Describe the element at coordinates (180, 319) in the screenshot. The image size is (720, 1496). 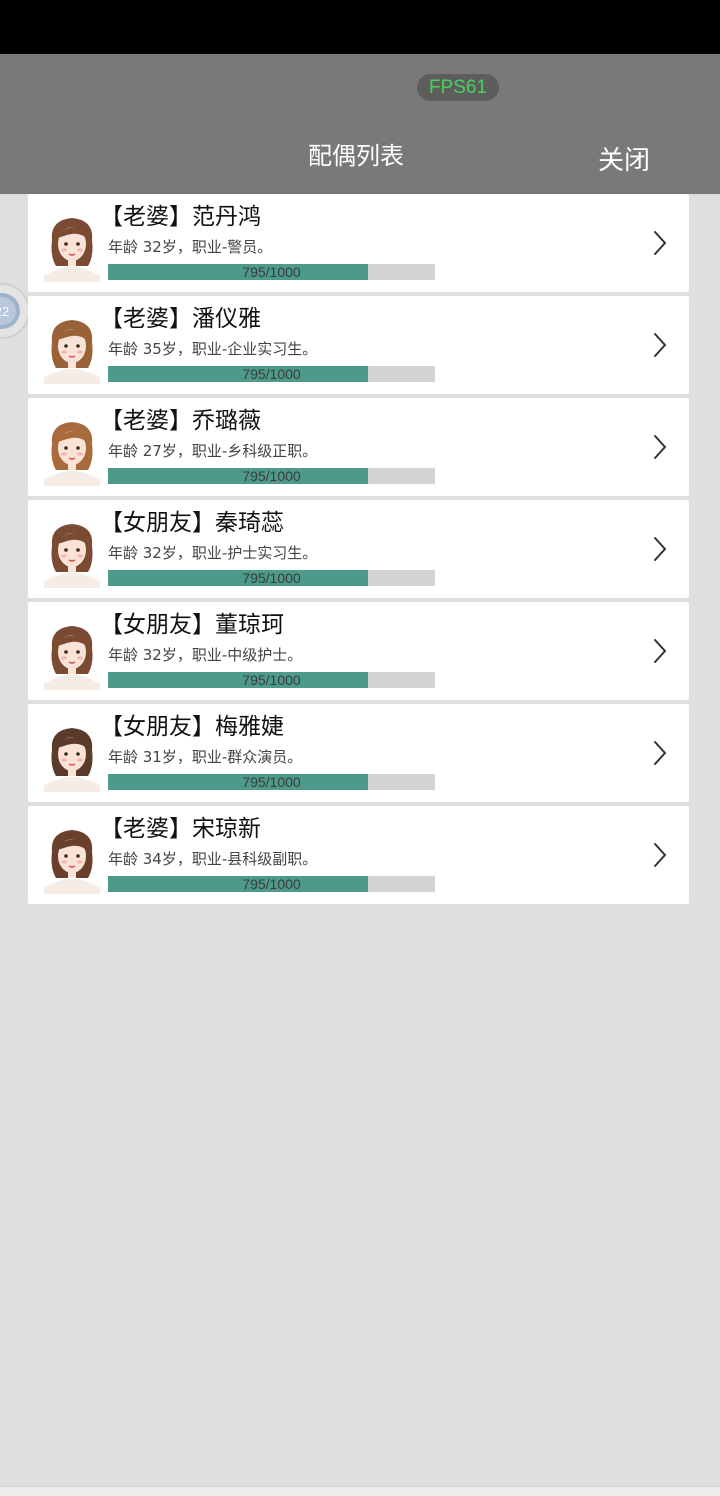
I see `spouse-name: 【老婆】潘仪雅` at that location.